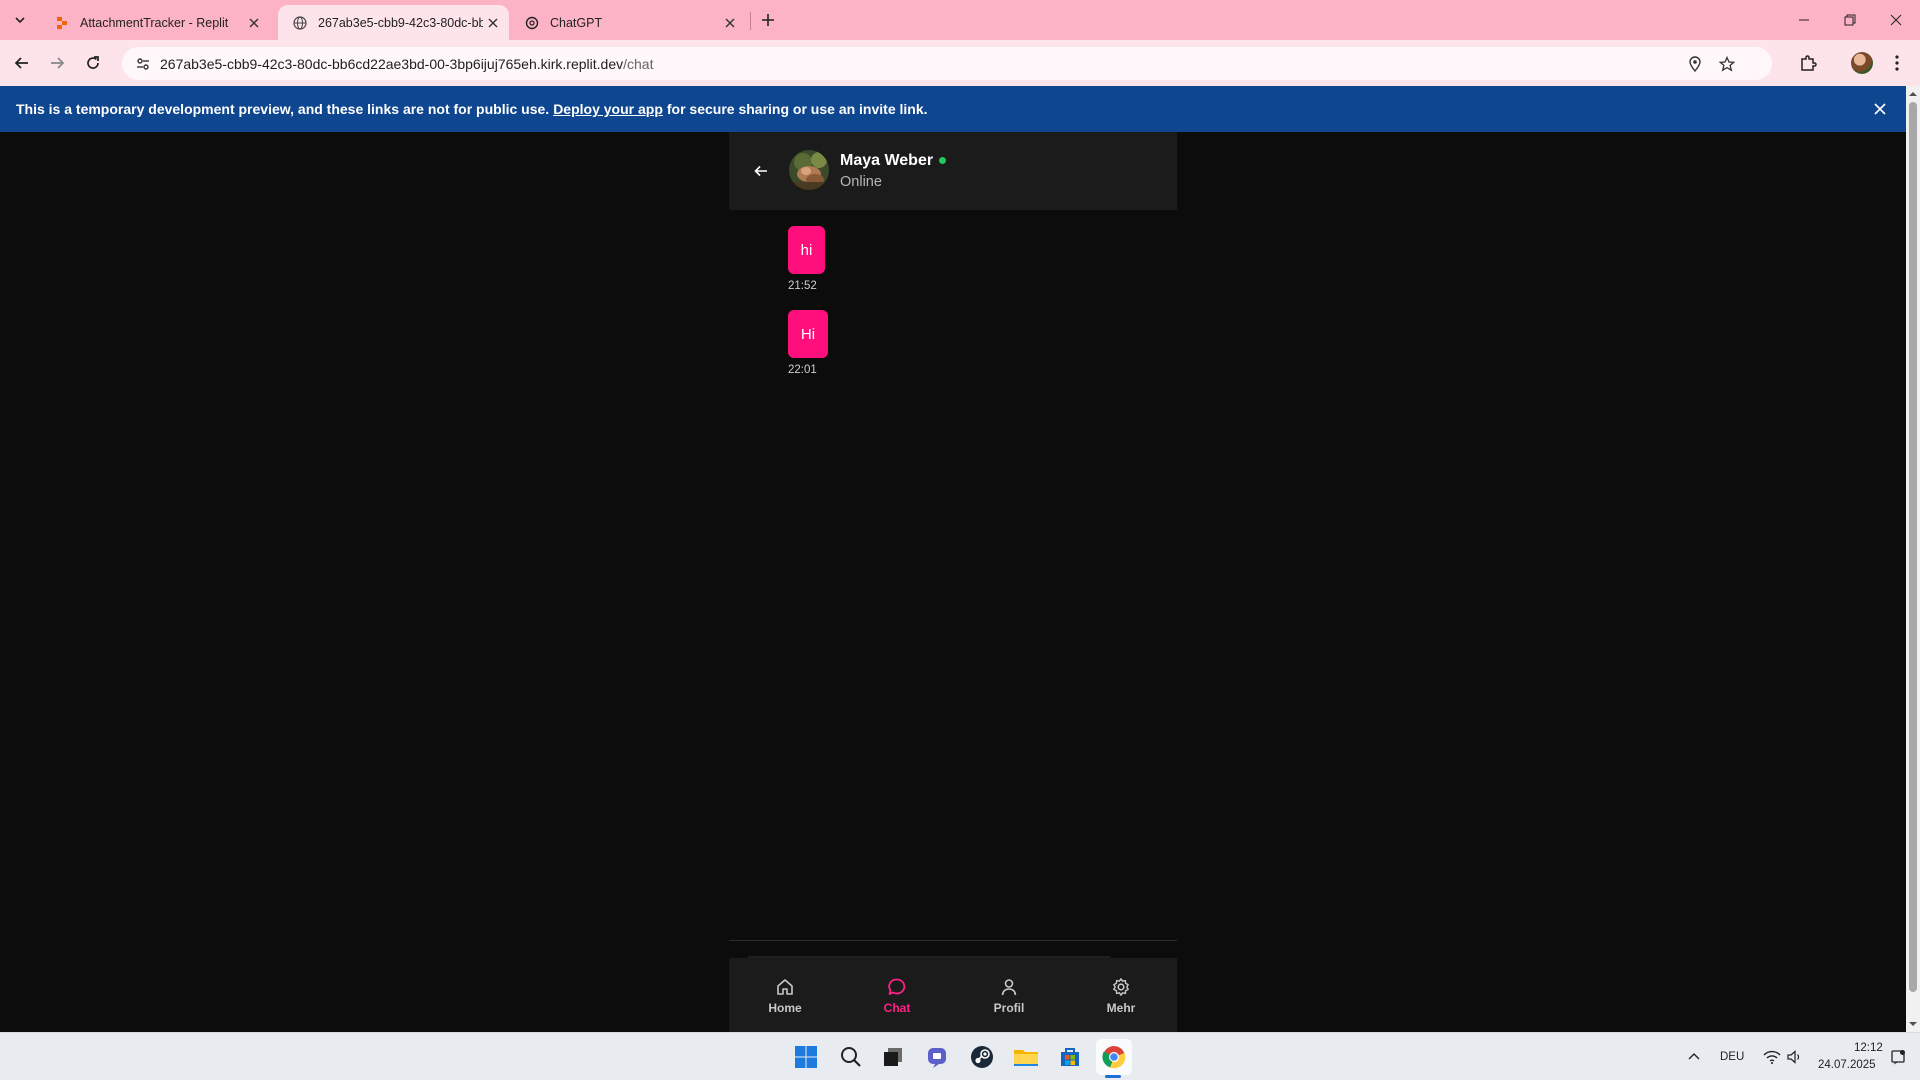 Image resolution: width=1920 pixels, height=1080 pixels. I want to click on message-time: 21:52, so click(802, 286).